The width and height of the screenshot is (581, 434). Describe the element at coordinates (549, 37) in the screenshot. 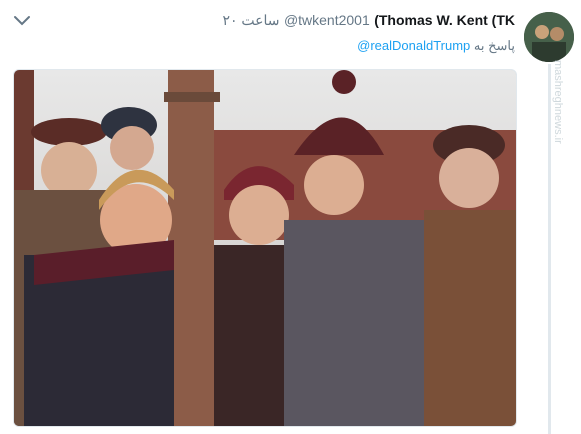

I see `profile-avatar` at that location.